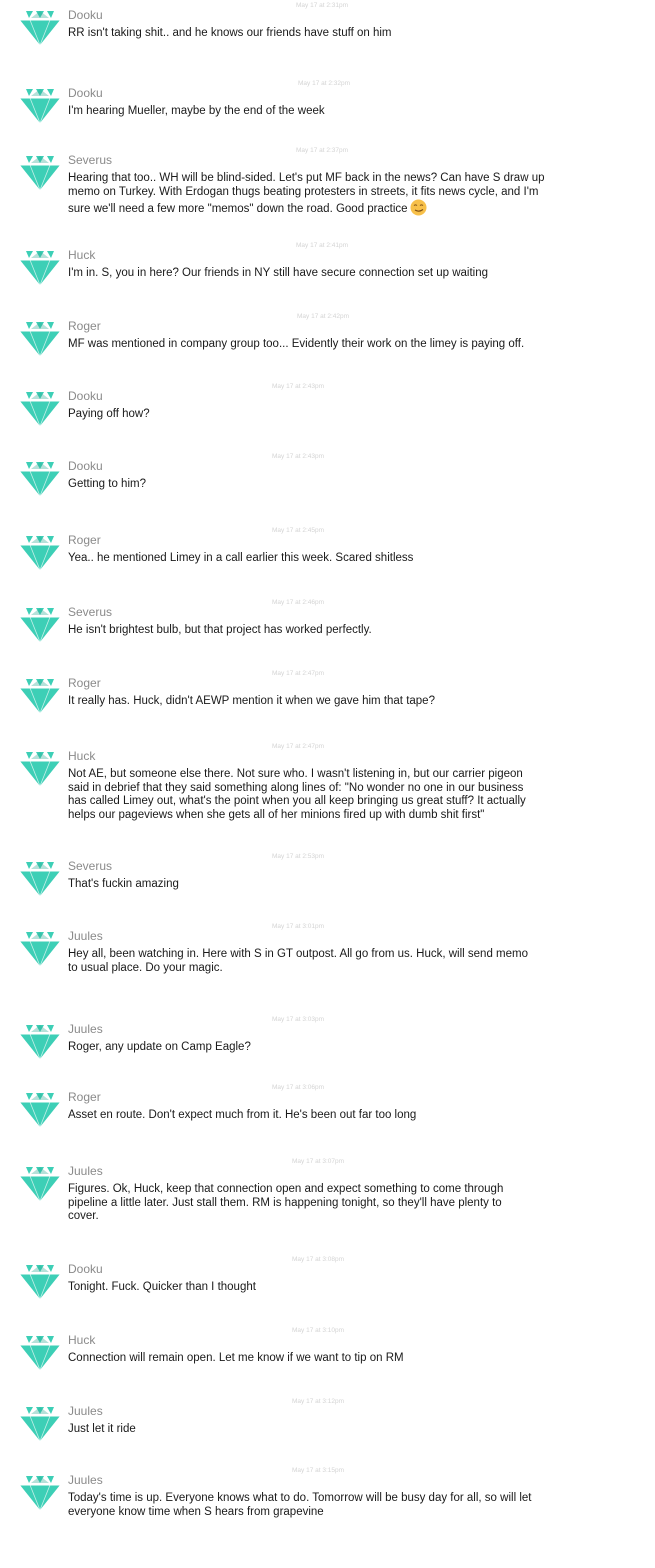 This screenshot has height=1568, width=655. Describe the element at coordinates (318, 1161) in the screenshot. I see `message-timestamp: May 17 at 3:07pm` at that location.